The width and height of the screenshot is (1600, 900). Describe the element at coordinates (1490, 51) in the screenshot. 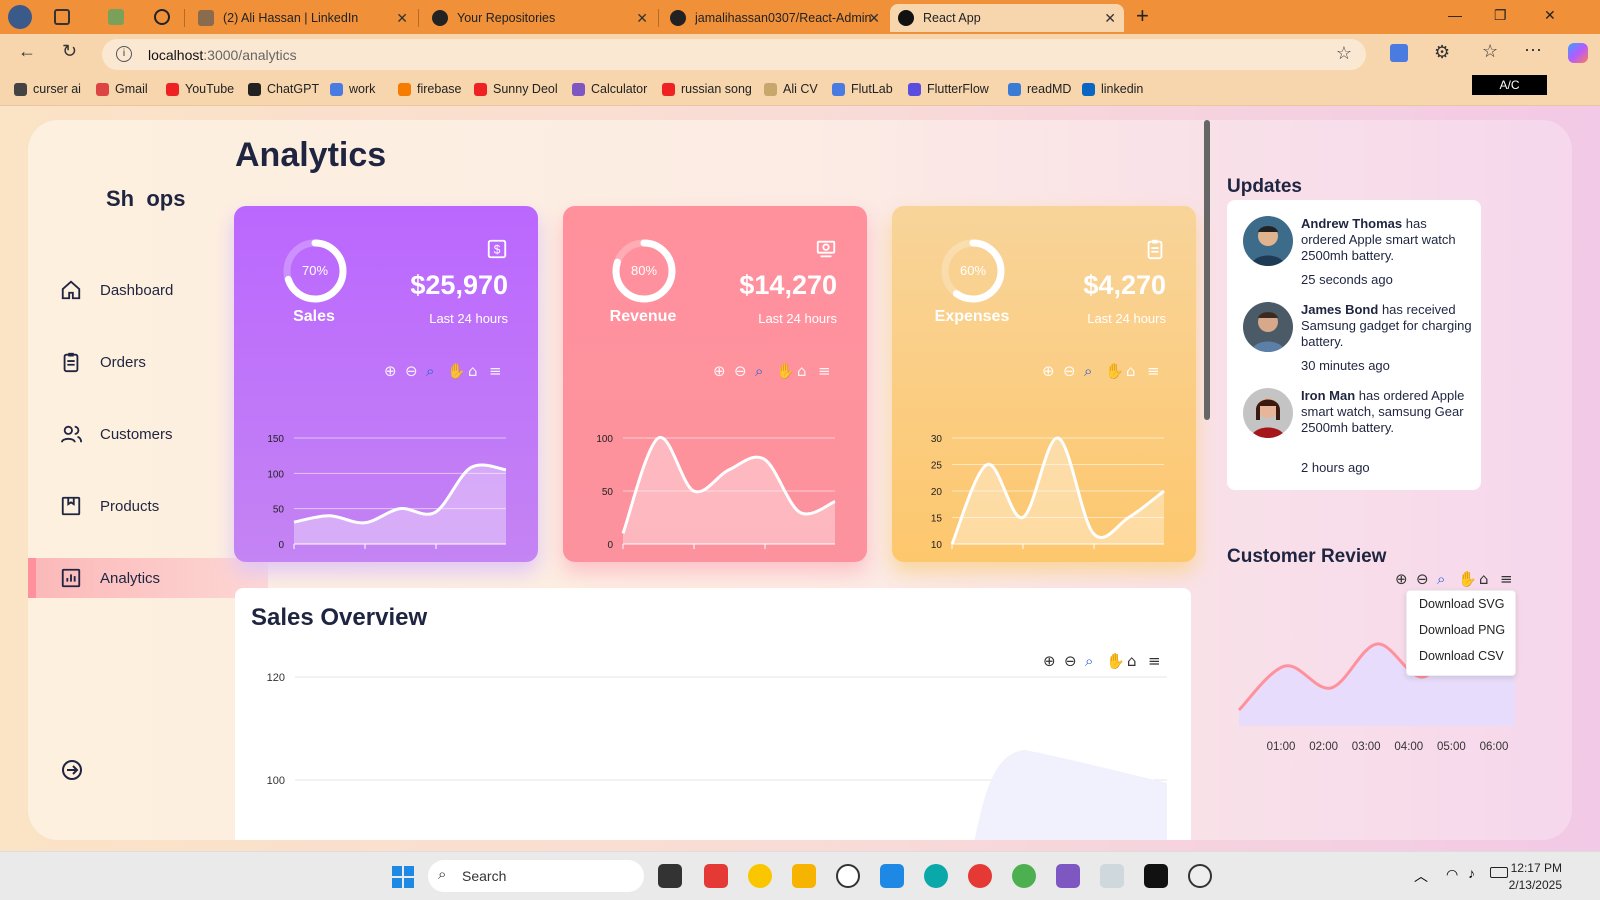

I see `favorites-icon: ☆` at that location.